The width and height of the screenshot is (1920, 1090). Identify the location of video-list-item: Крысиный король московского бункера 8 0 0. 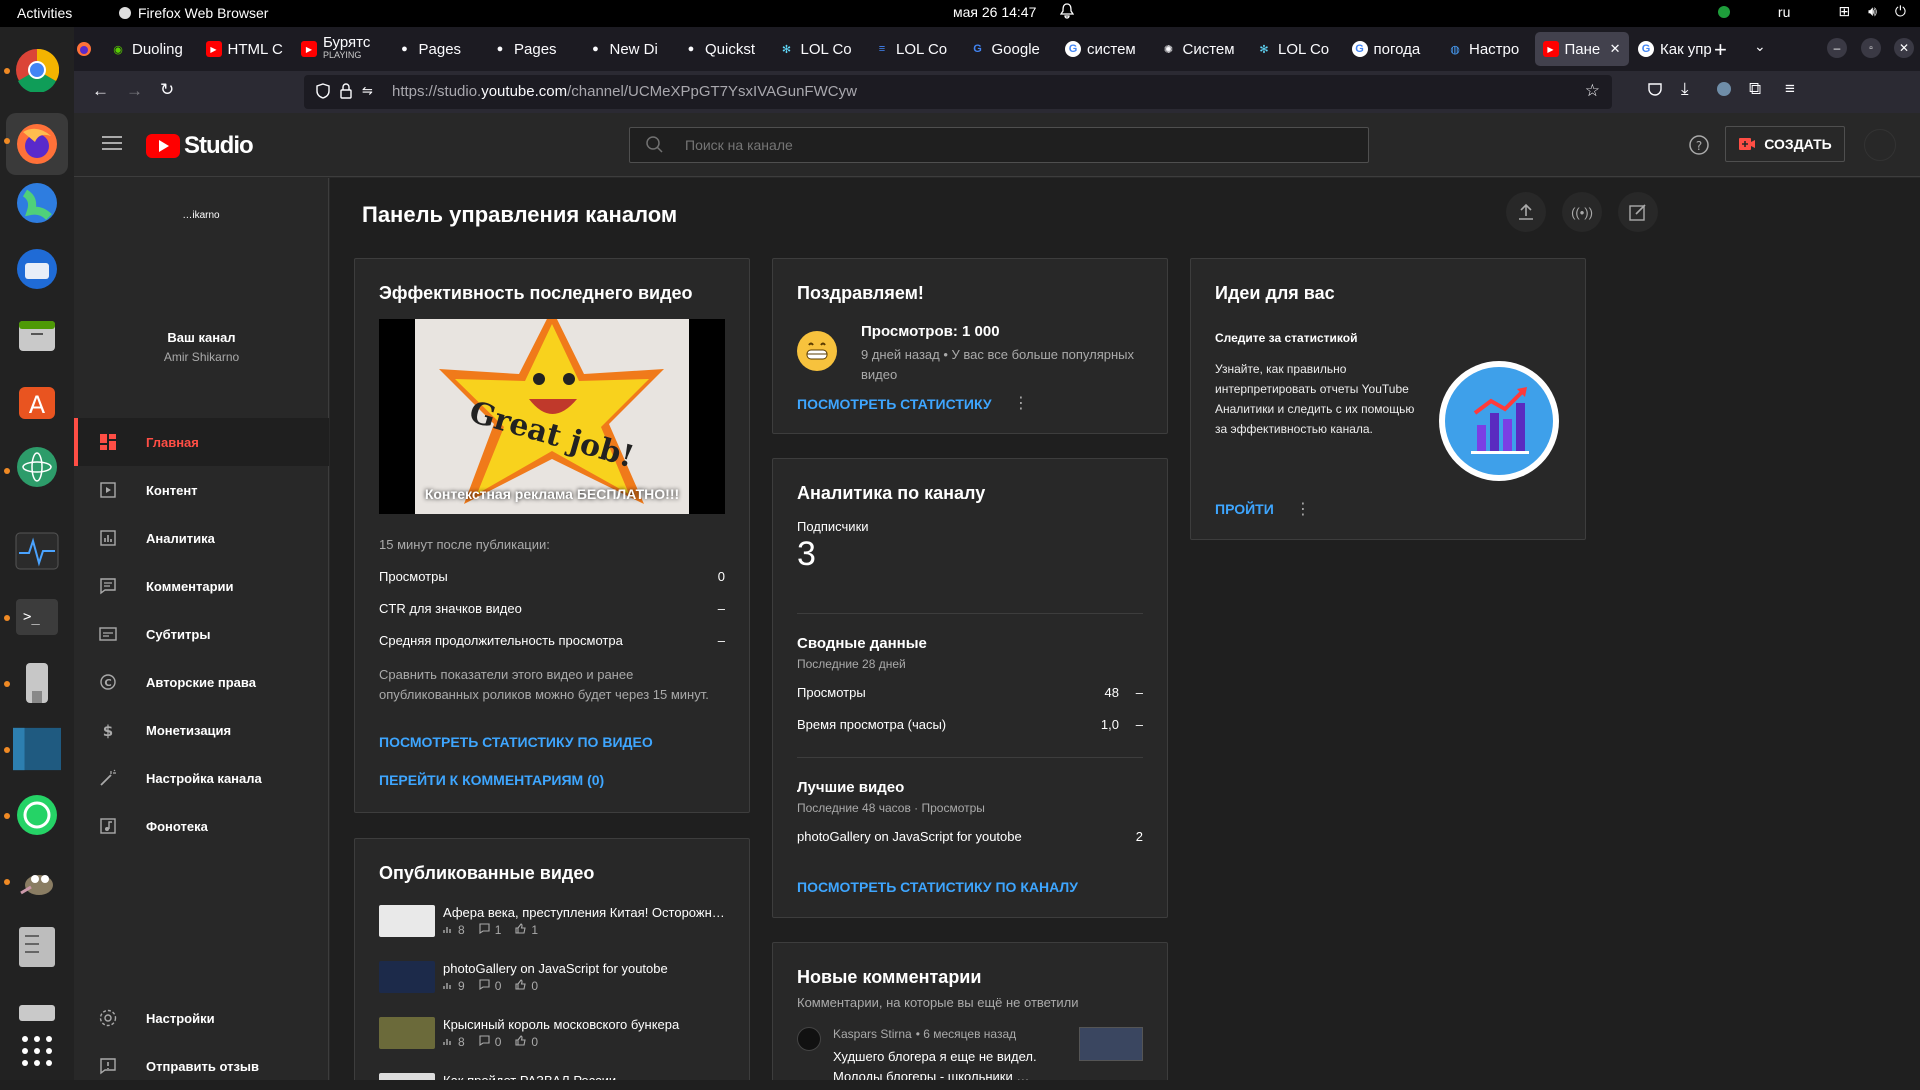
(549, 1039).